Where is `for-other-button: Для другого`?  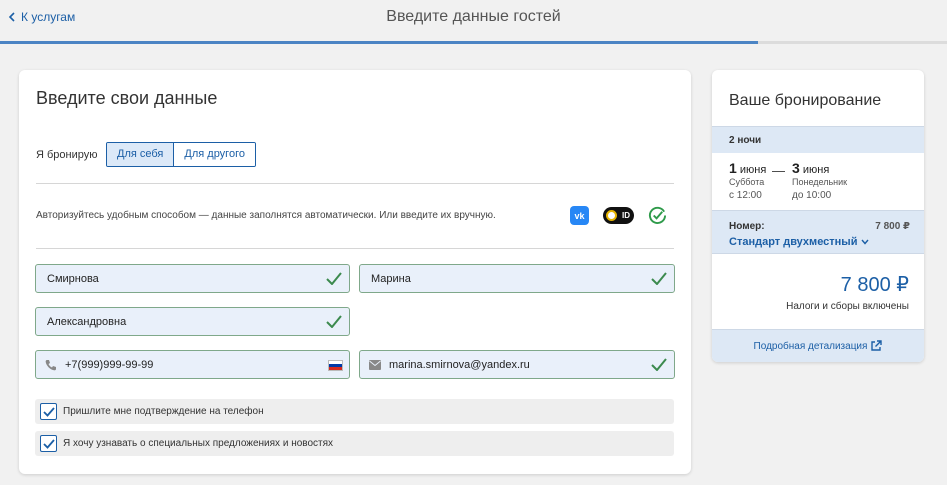 for-other-button: Для другого is located at coordinates (214, 154).